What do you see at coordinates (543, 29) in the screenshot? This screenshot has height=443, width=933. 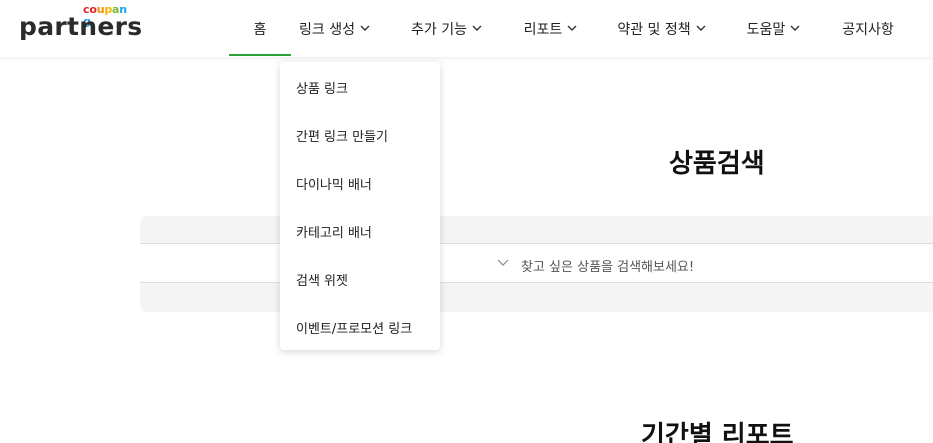 I see `nav-item-label: 리포트` at bounding box center [543, 29].